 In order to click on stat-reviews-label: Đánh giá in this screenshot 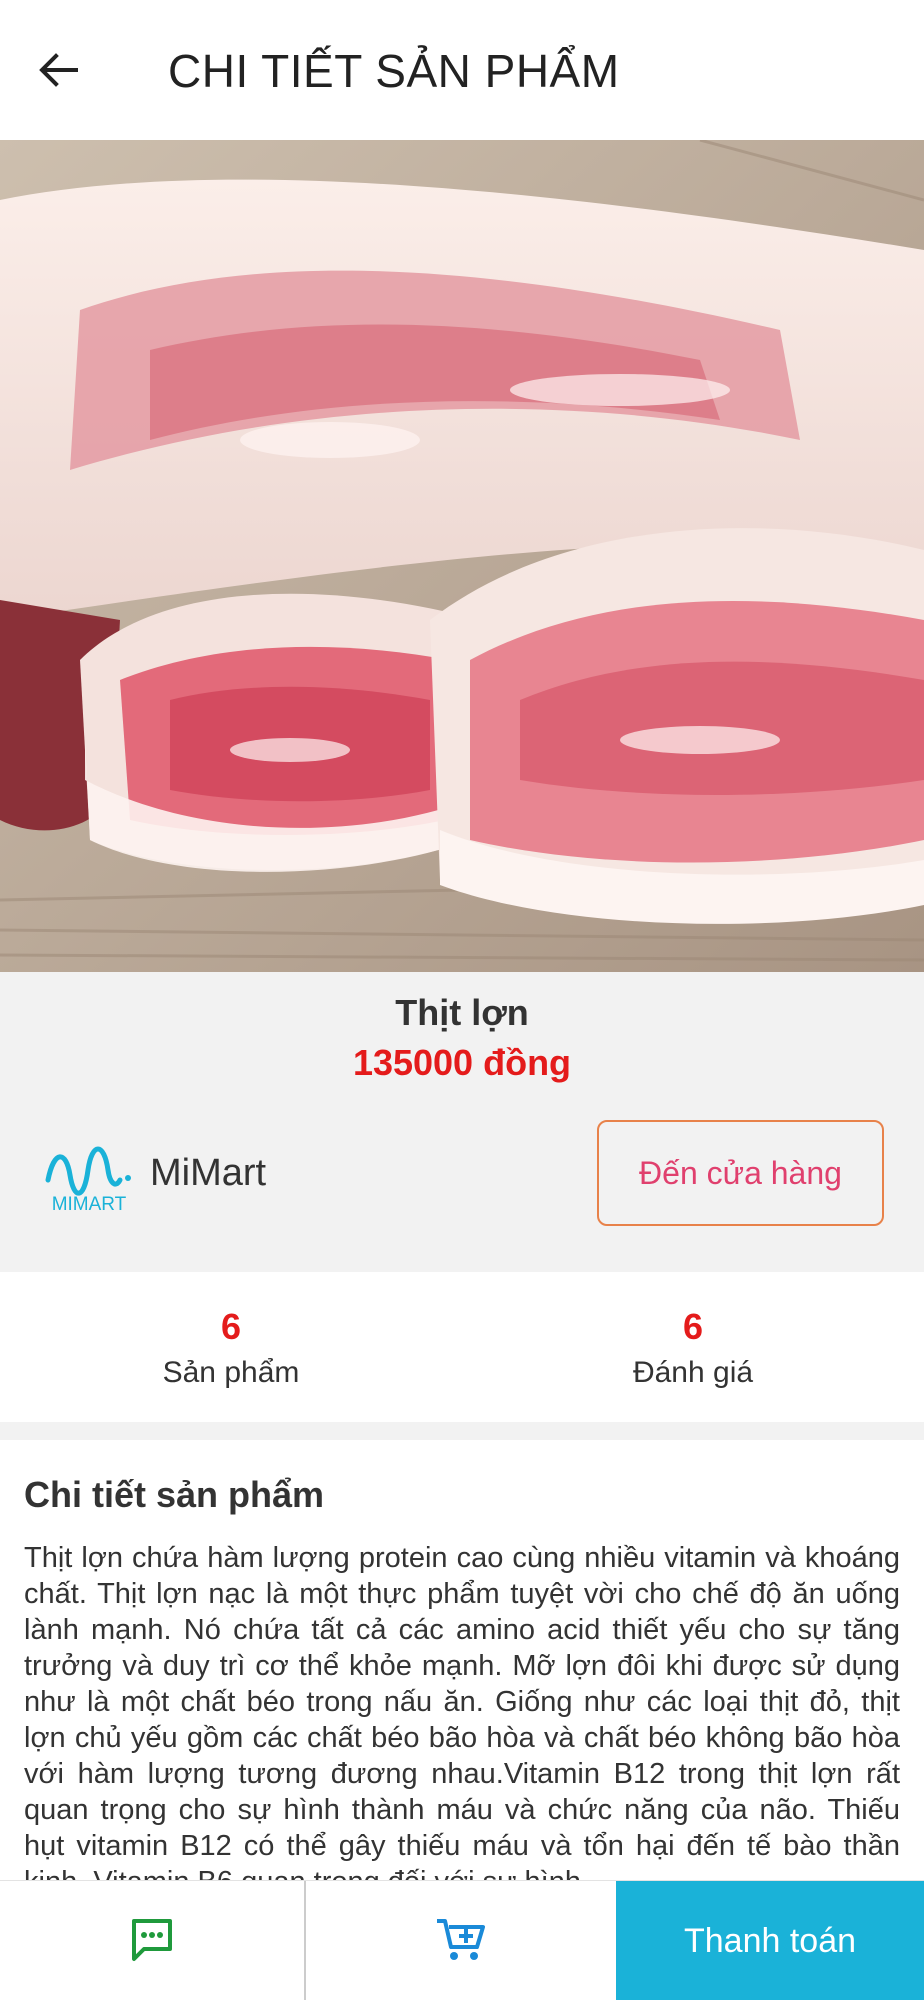, I will do `click(693, 1372)`.